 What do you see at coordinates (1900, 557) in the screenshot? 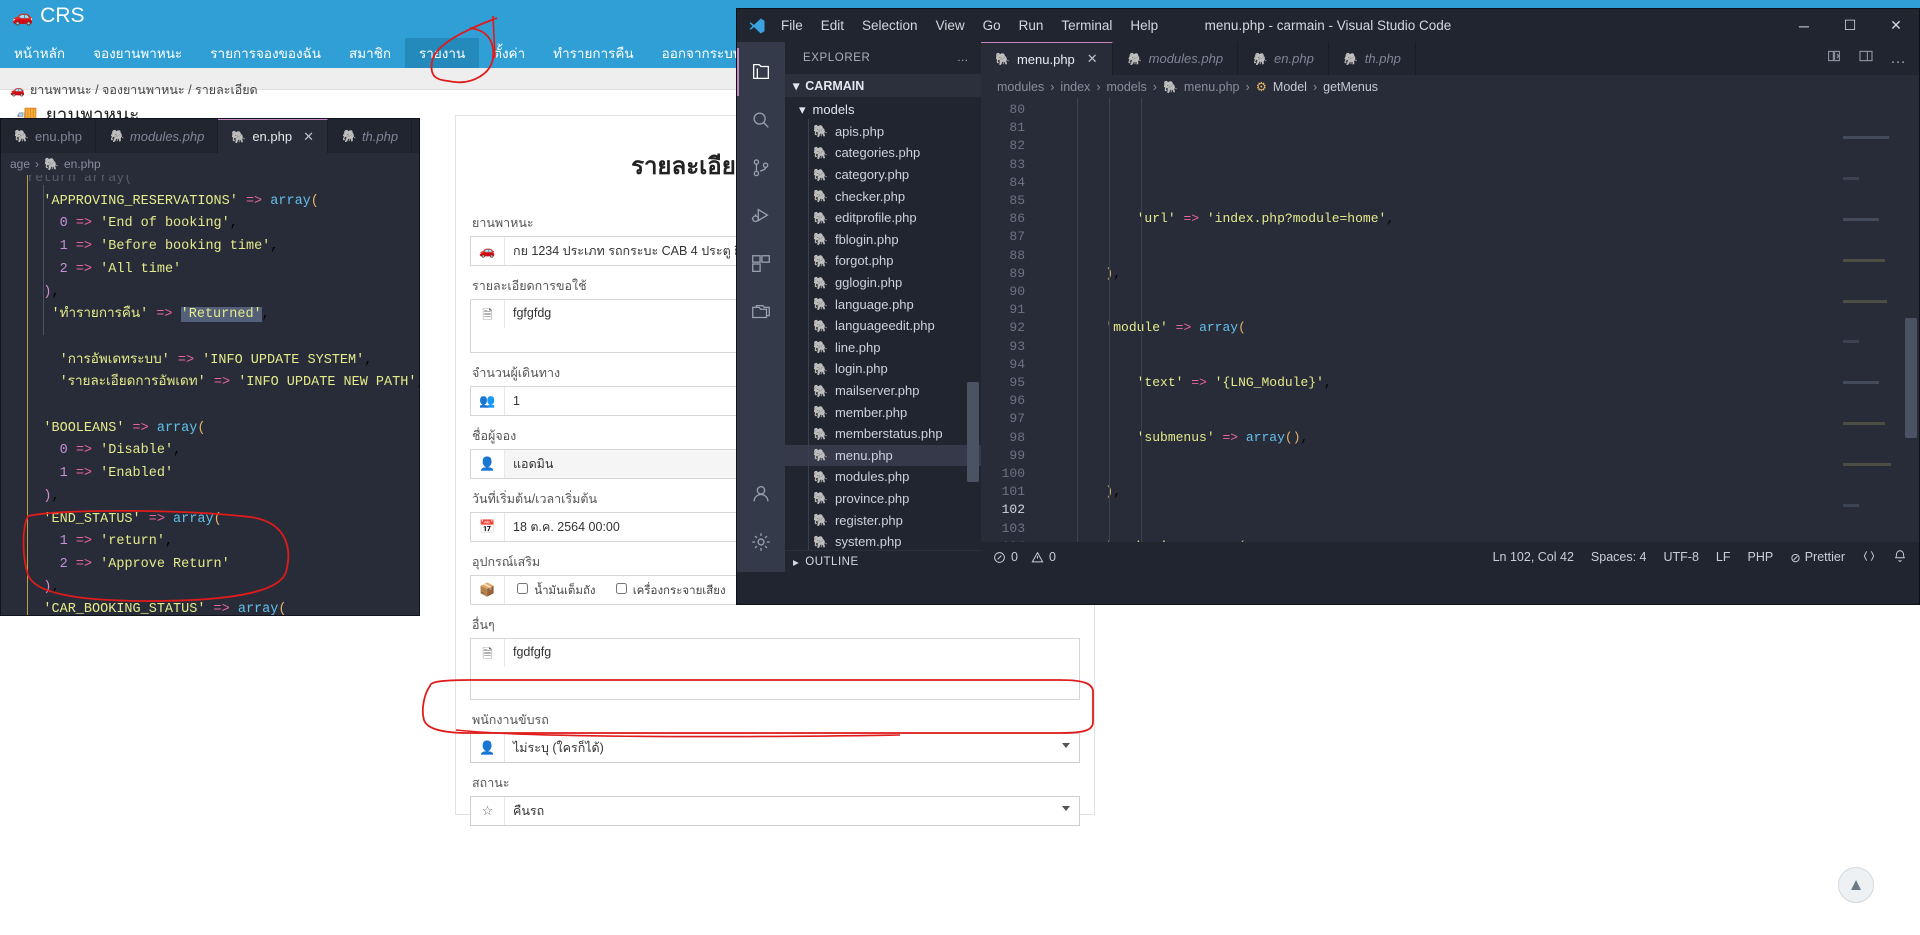
I see `bell-icon` at bounding box center [1900, 557].